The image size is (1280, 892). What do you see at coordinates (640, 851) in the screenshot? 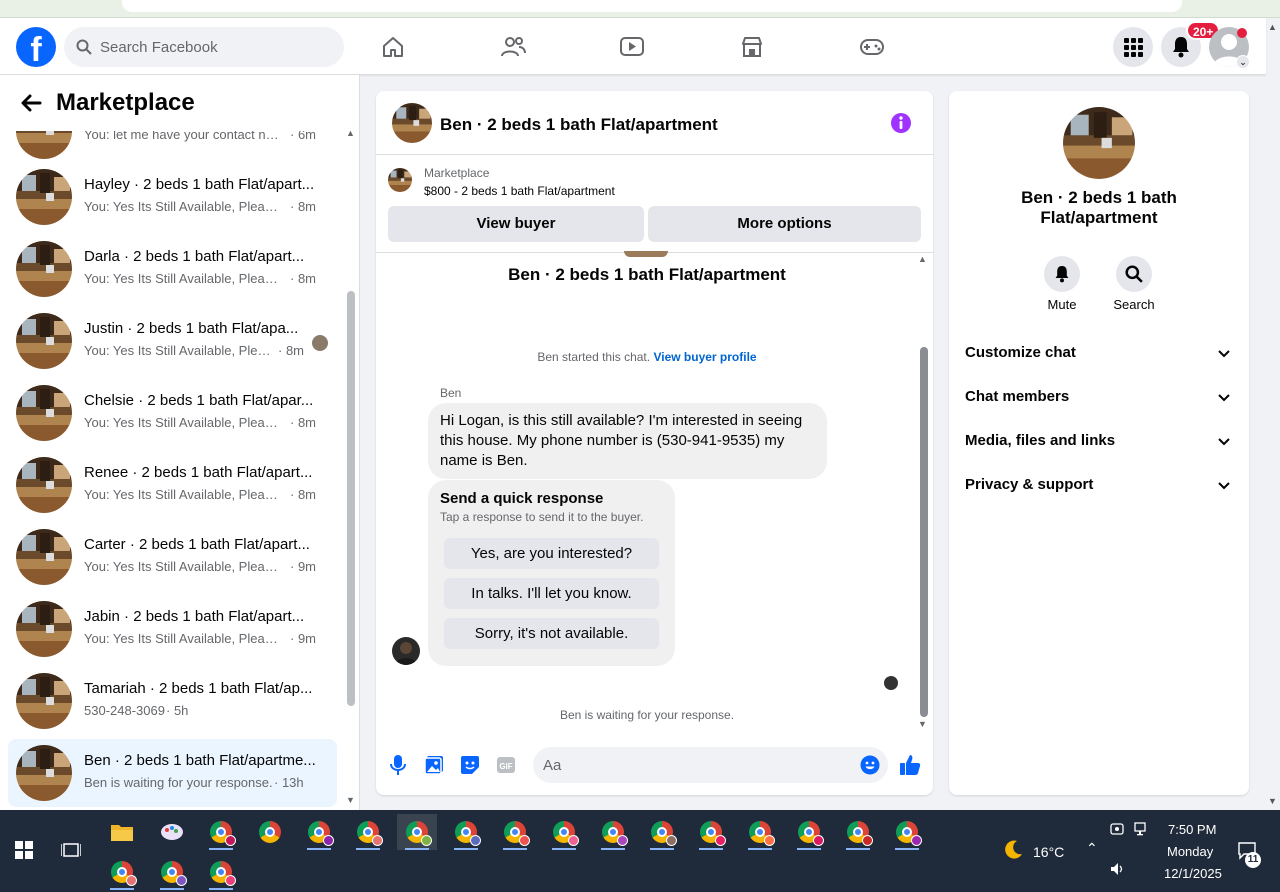
I see `windows-taskbar: 16°C ⌃ 7:50 PM Monday 12/1/2025 11` at bounding box center [640, 851].